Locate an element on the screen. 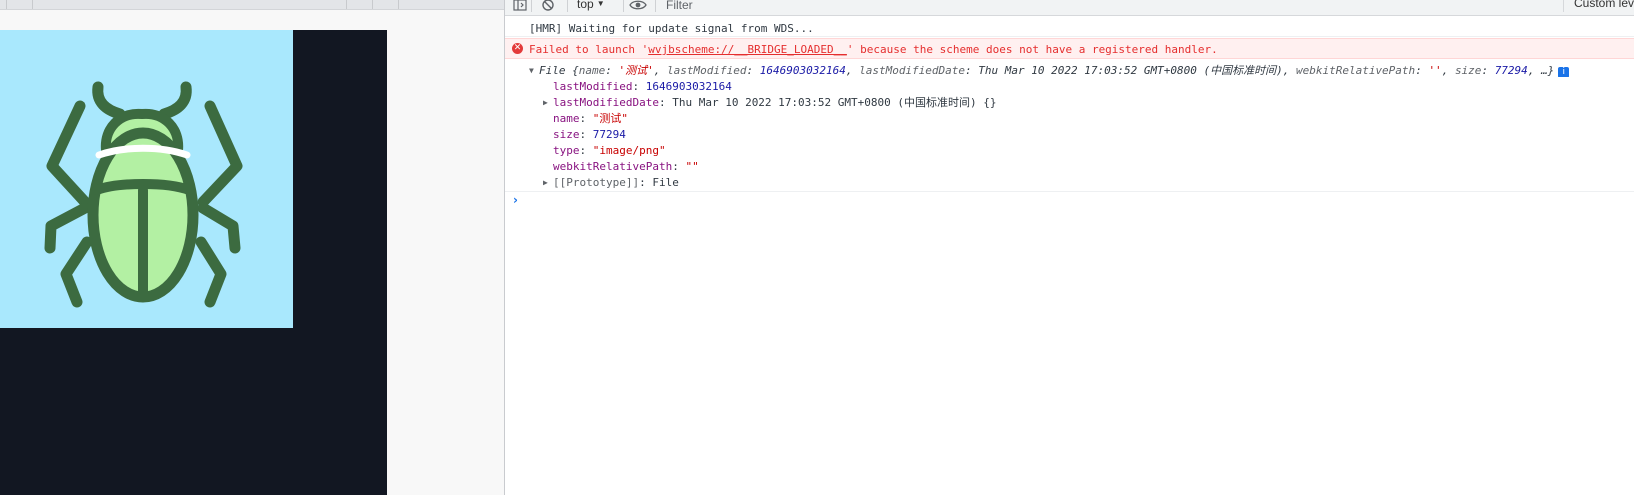 The image size is (1634, 495). preview-image-tile is located at coordinates (146, 179).